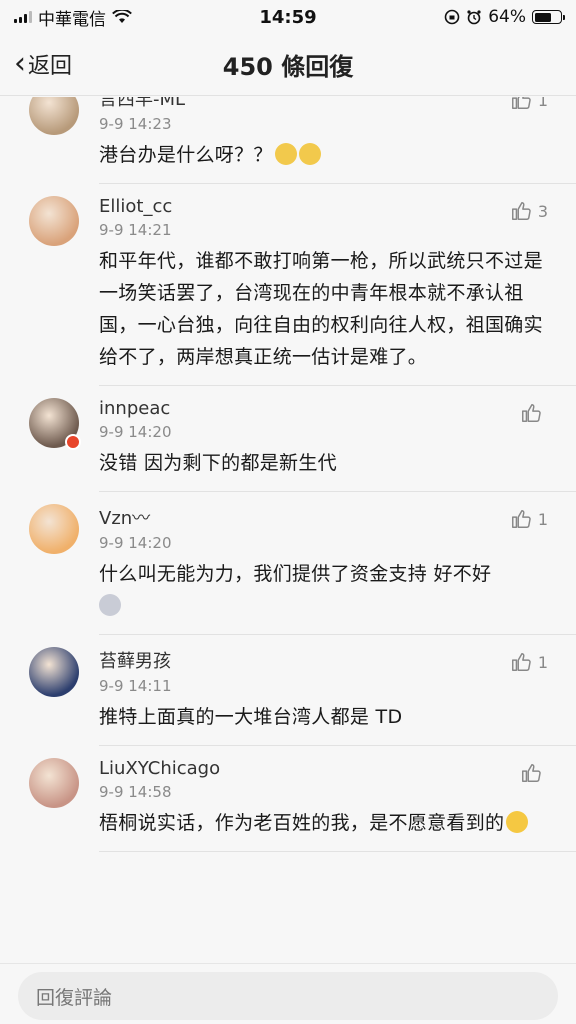 The width and height of the screenshot is (576, 1024). I want to click on like-button: 3, so click(529, 211).